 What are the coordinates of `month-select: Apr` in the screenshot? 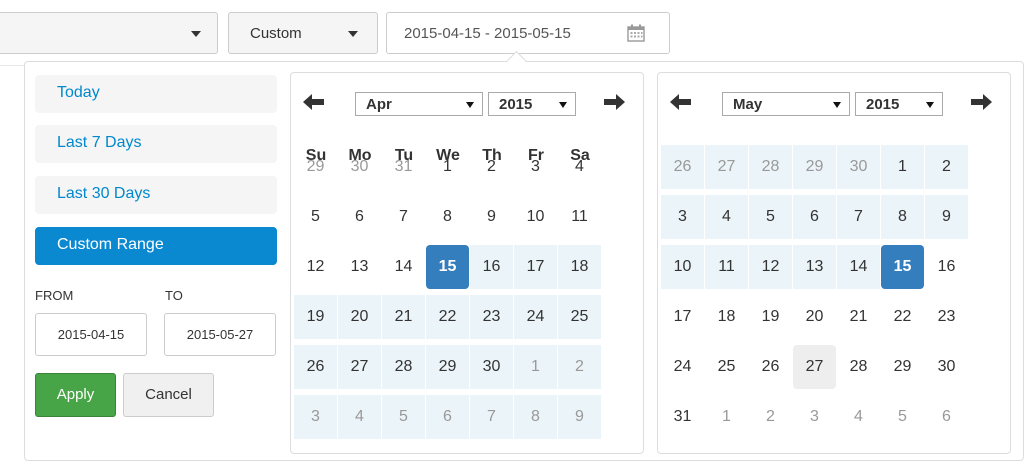 It's located at (419, 104).